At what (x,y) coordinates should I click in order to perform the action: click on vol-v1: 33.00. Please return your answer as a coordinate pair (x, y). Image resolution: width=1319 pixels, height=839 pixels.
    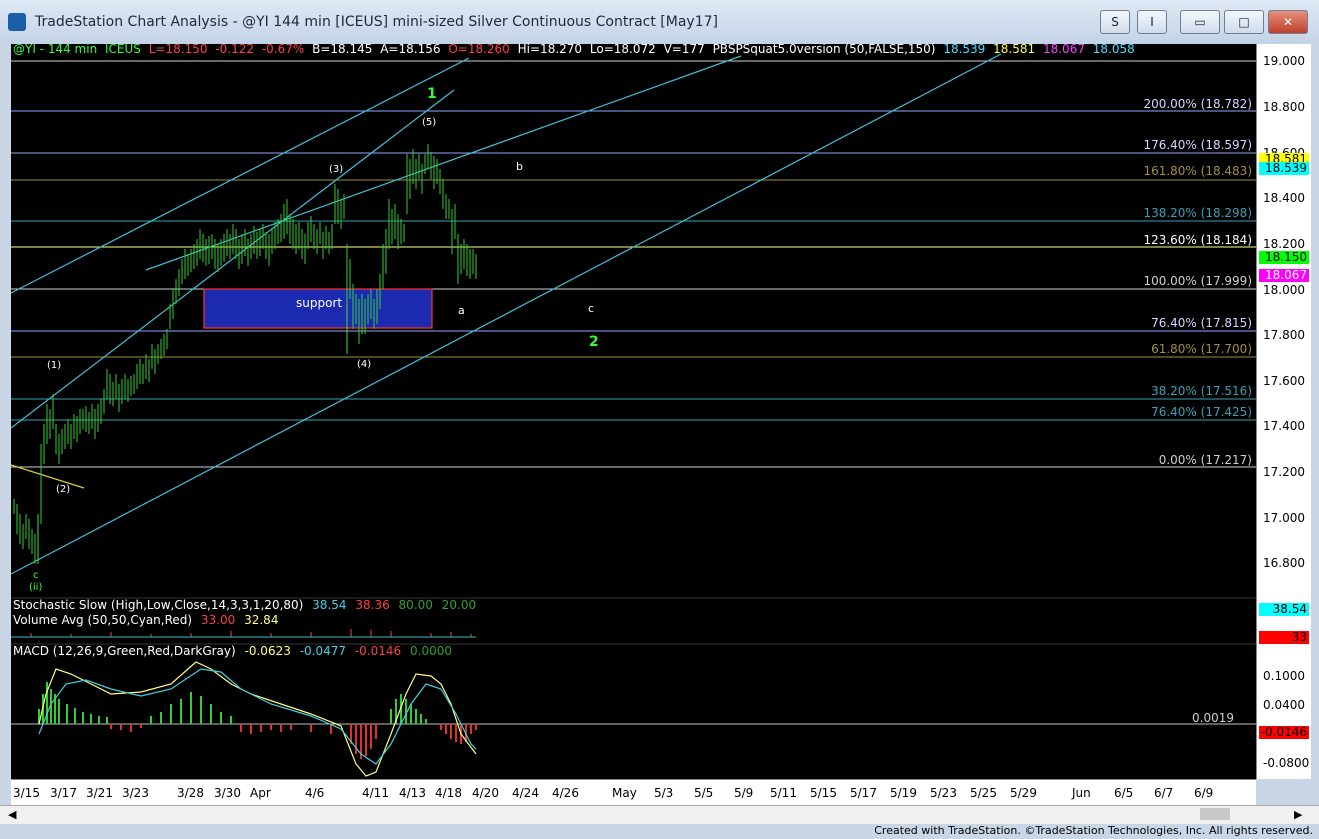
    Looking at the image, I should click on (218, 620).